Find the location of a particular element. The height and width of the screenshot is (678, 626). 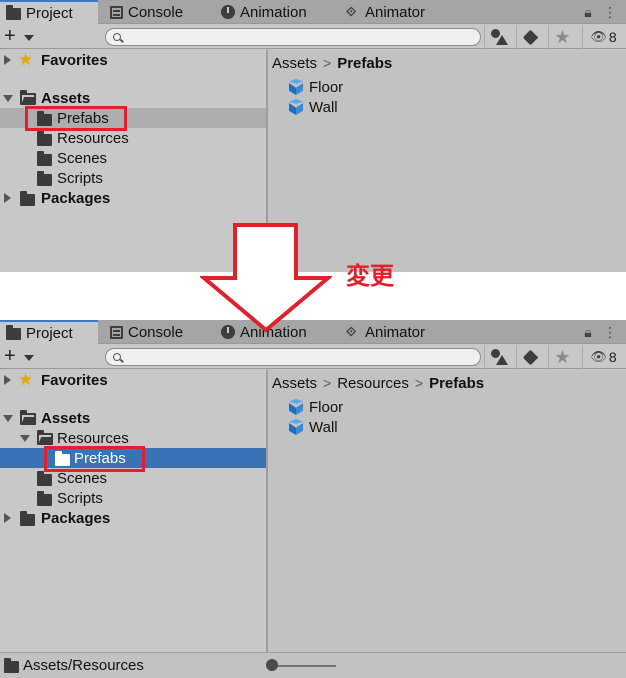

icon-size-slider is located at coordinates (304, 666).